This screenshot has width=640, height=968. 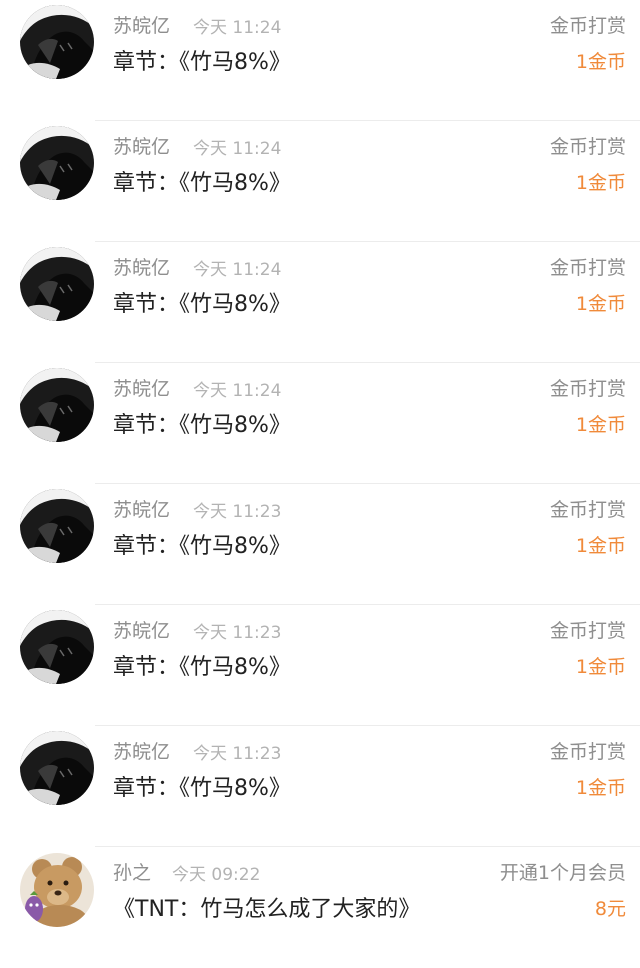 I want to click on reward-content: 《TNT：竹马怎么成了大家的》, so click(x=267, y=909).